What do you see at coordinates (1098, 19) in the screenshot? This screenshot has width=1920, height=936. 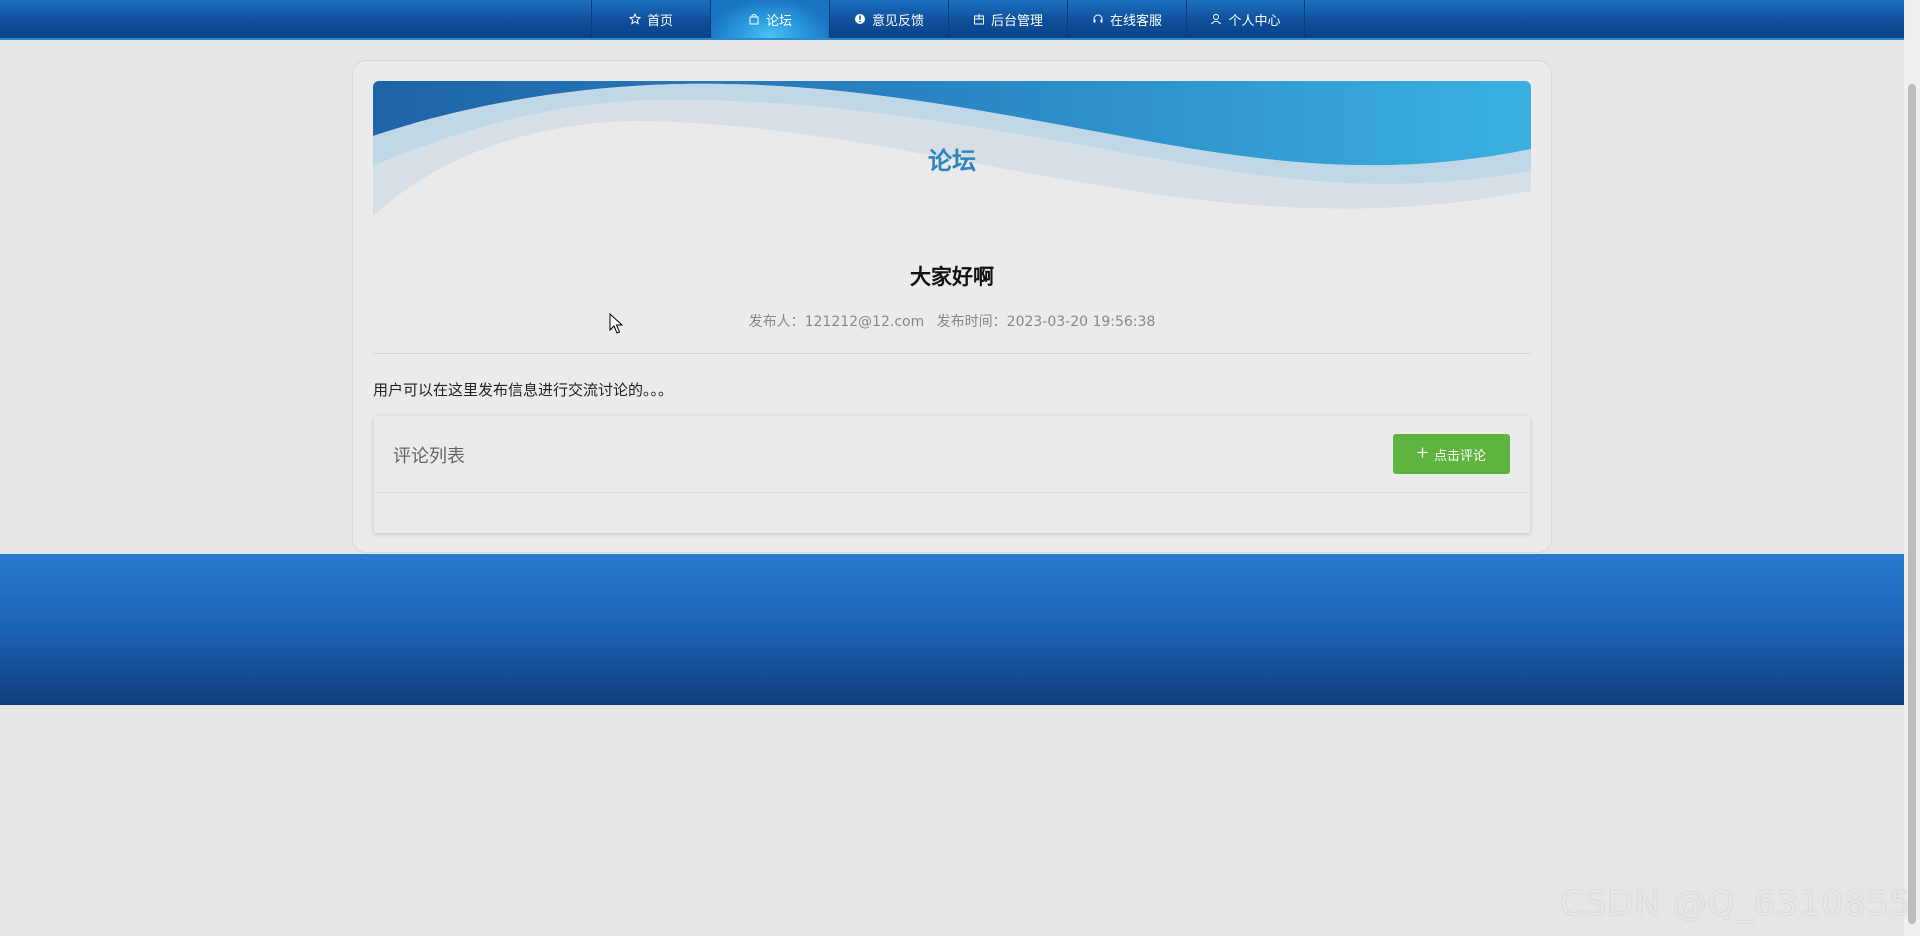 I see `headset-icon` at bounding box center [1098, 19].